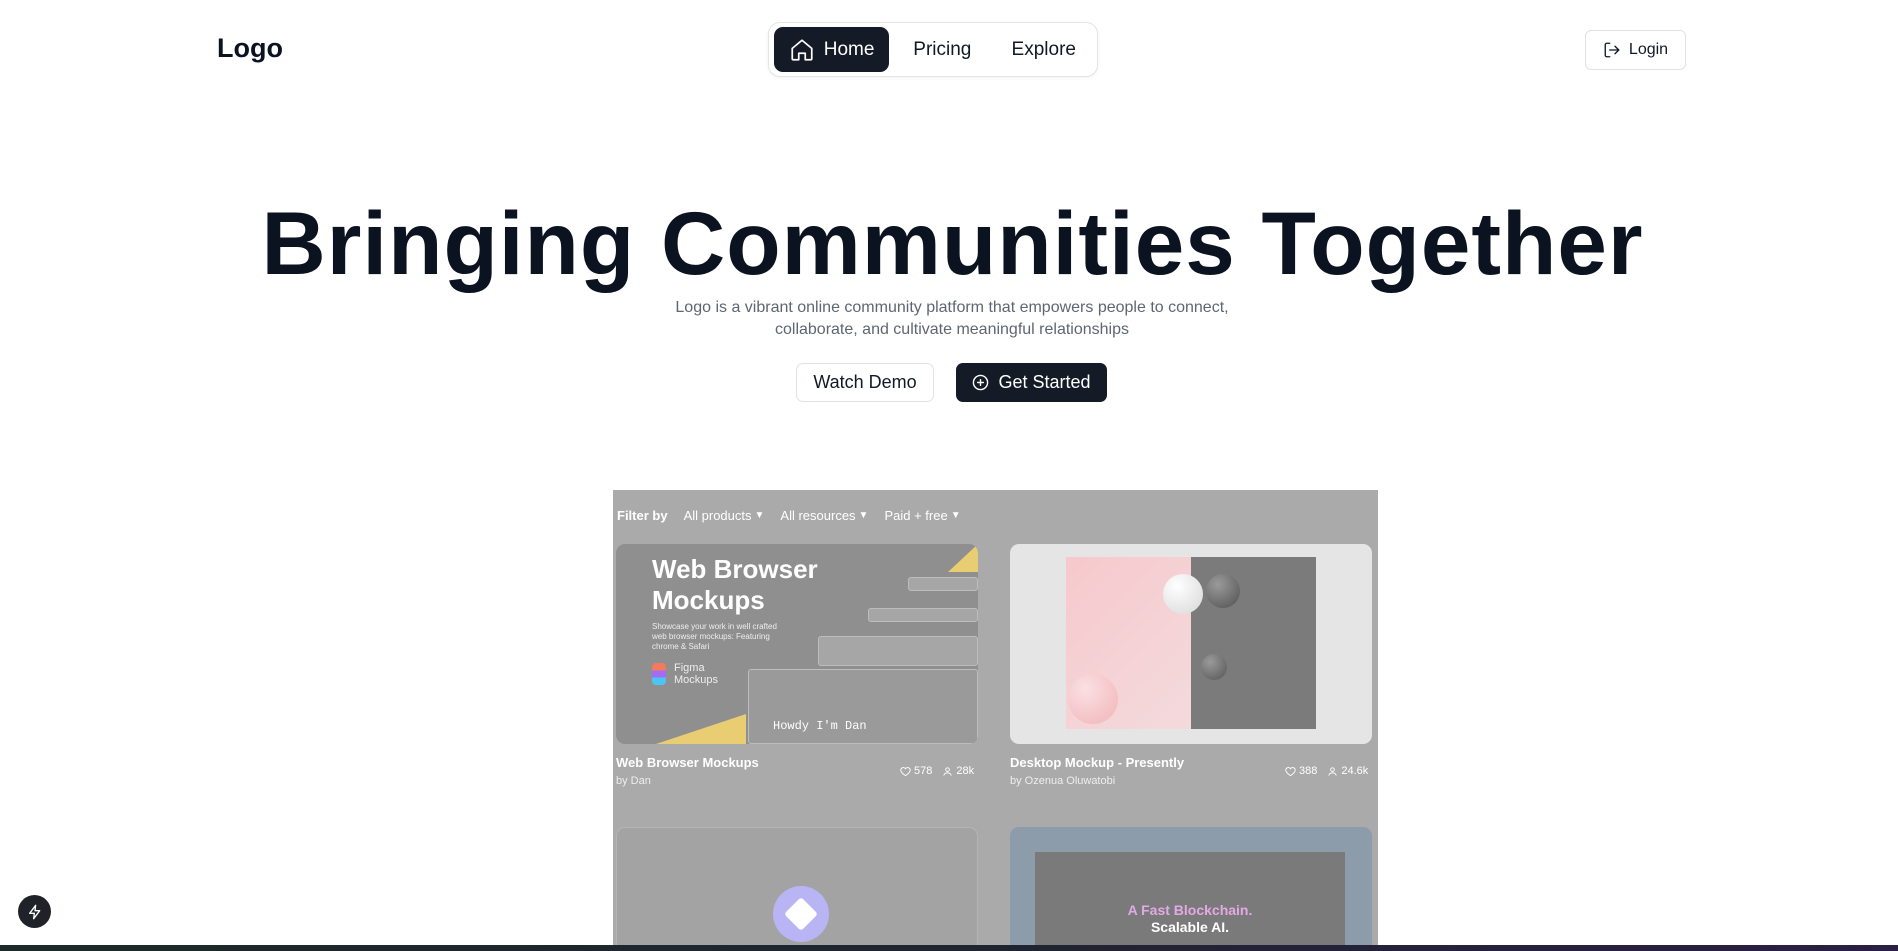 The height and width of the screenshot is (951, 1898). I want to click on nav-pricing-label: Pricing, so click(942, 49).